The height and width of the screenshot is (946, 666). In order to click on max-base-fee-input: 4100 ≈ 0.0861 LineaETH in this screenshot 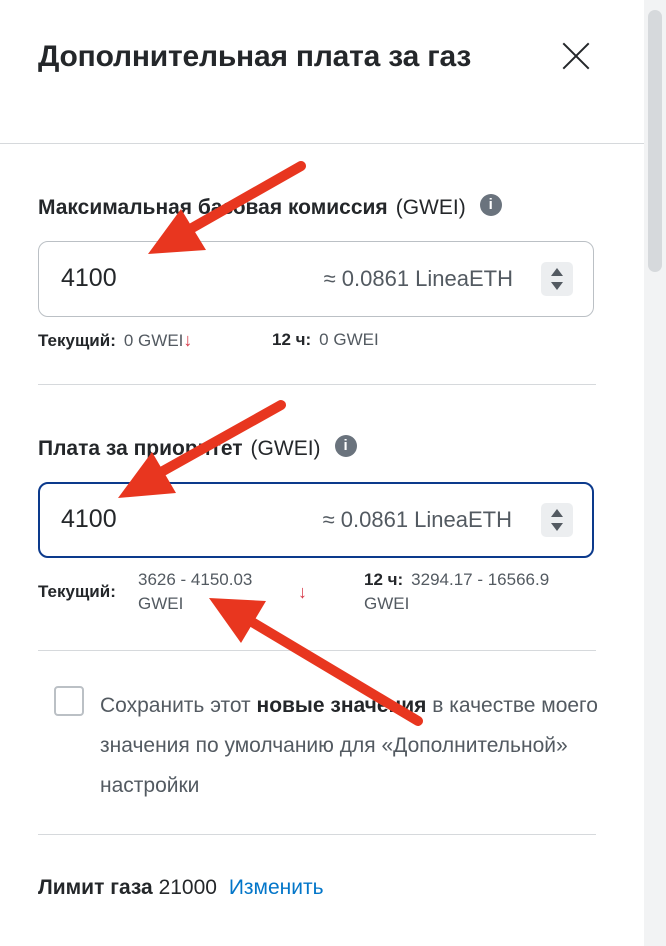, I will do `click(316, 279)`.